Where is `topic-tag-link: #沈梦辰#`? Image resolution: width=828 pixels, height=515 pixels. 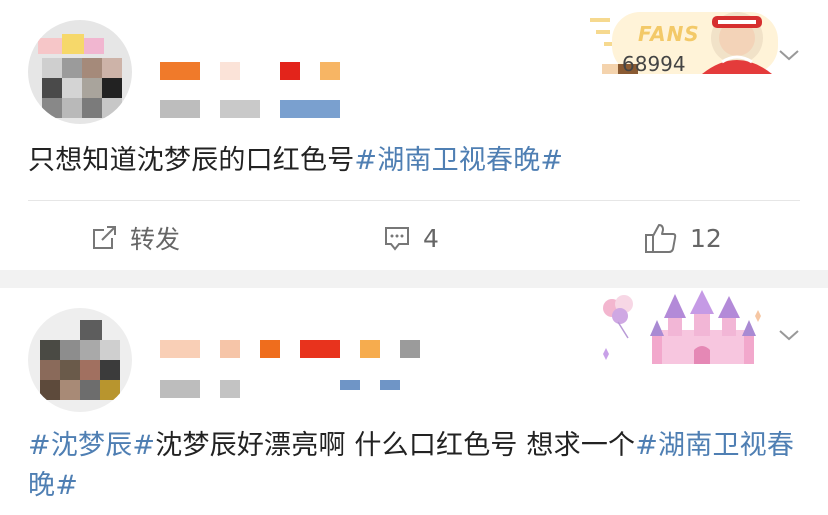 topic-tag-link: #沈梦辰# is located at coordinates (91, 445).